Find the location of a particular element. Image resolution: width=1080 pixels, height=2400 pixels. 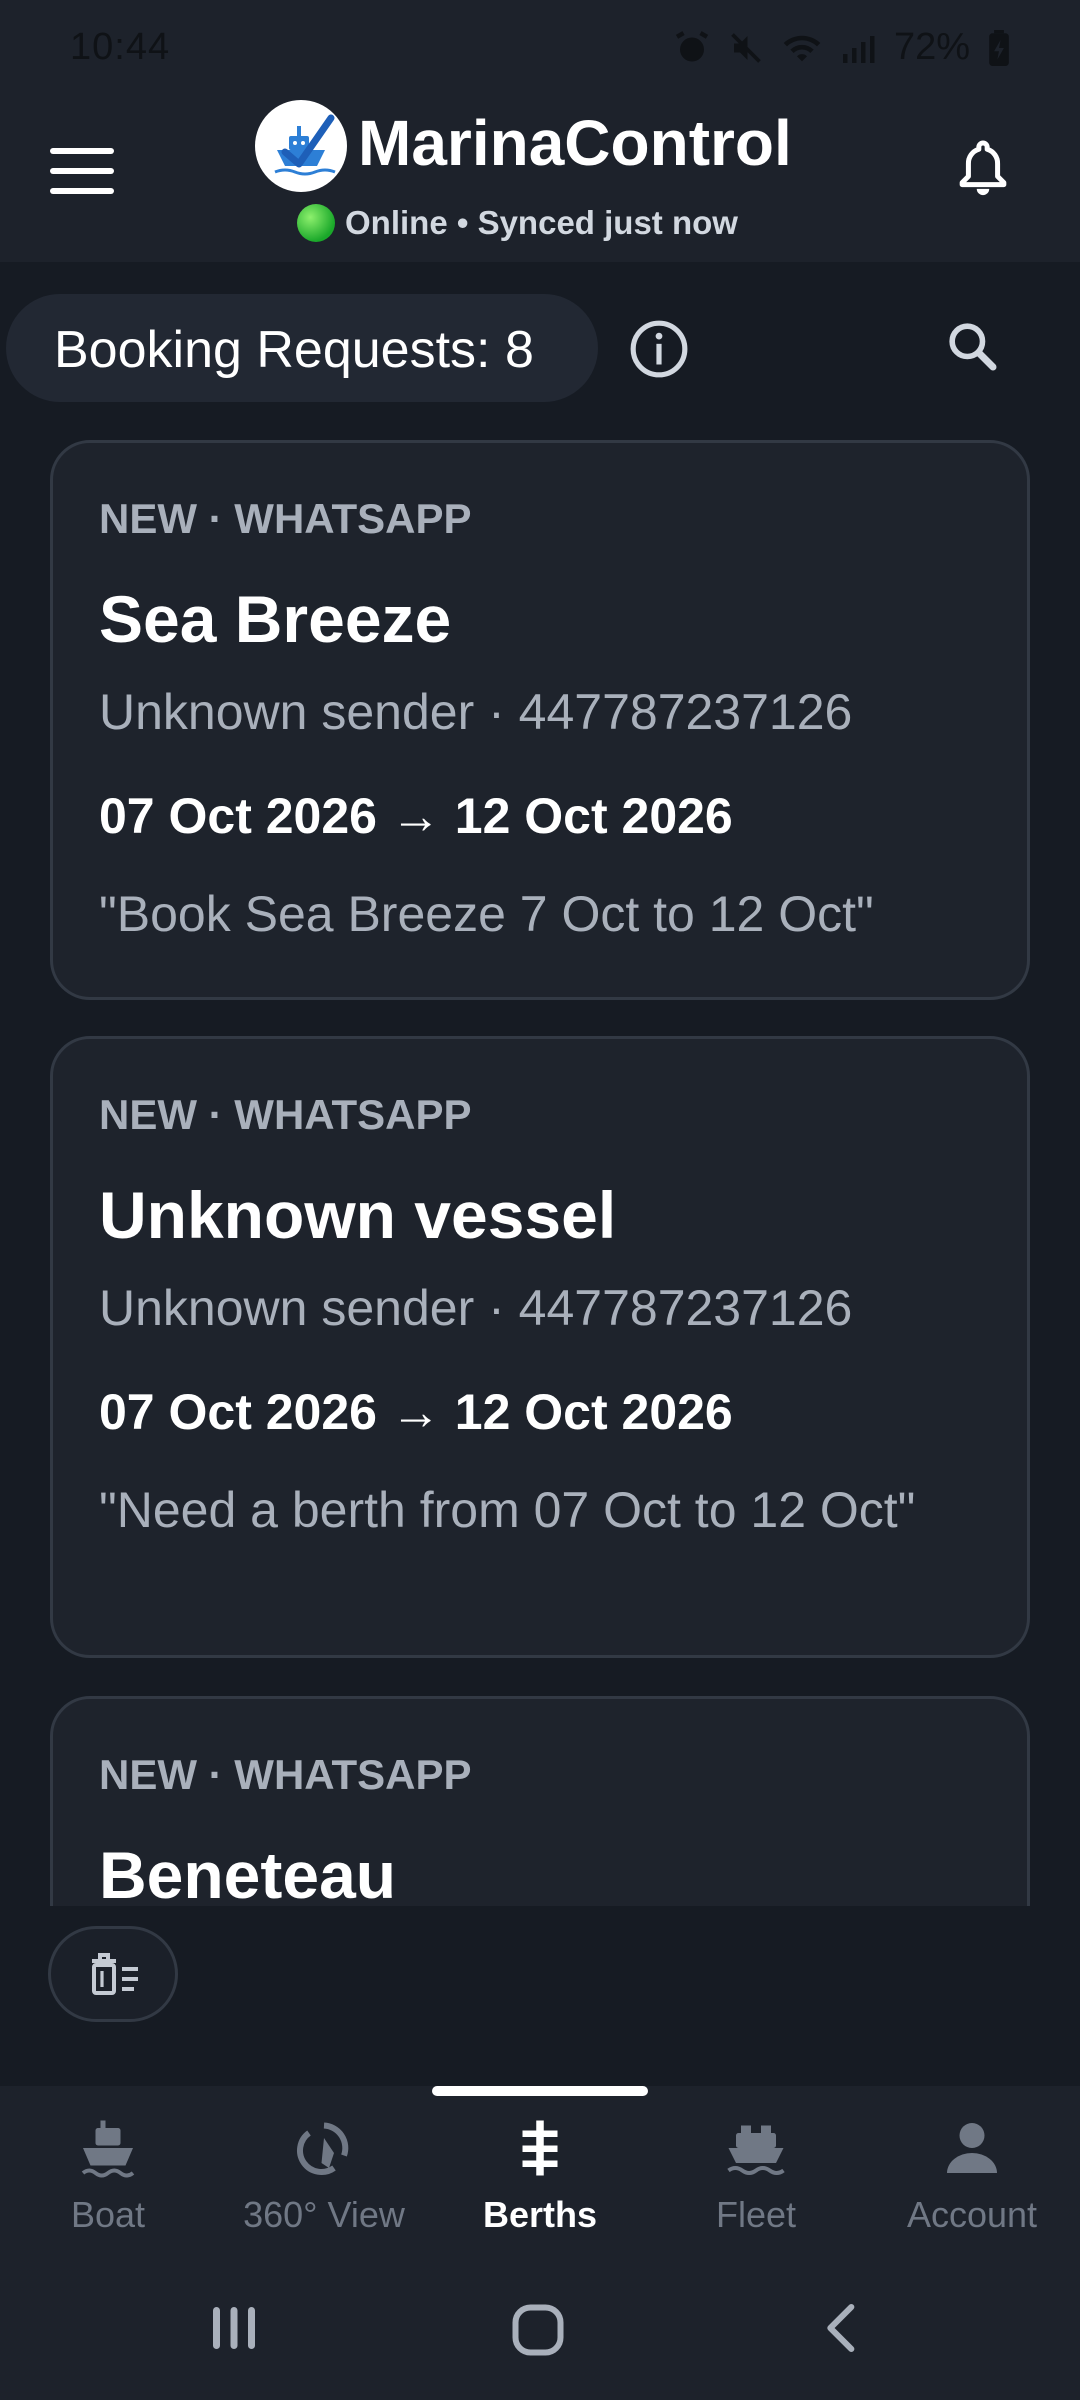

nav-tab-360-view: 360° View is located at coordinates (324, 2173).